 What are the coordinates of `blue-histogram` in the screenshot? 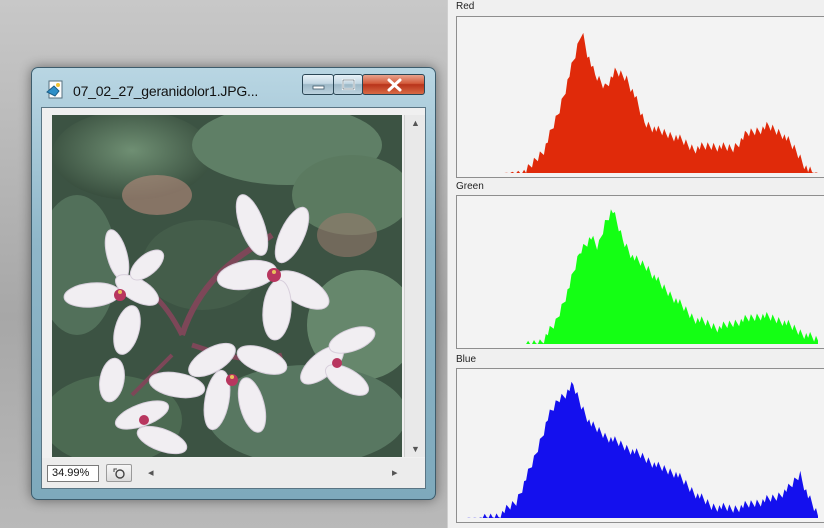 It's located at (640, 445).